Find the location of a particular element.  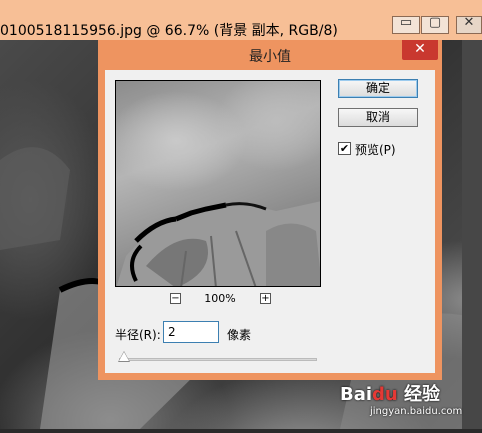

radius-slider-thumb is located at coordinates (124, 356).